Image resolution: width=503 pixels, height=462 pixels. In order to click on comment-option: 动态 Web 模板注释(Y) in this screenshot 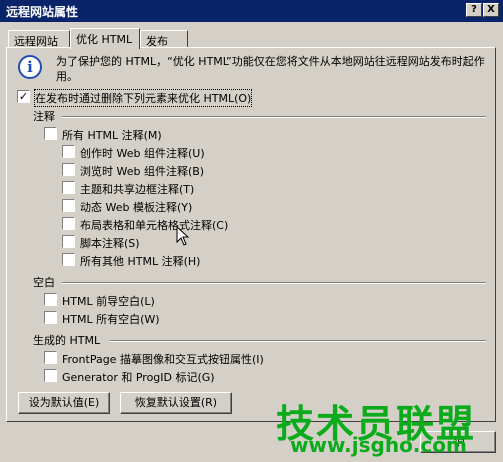, I will do `click(187, 206)`.